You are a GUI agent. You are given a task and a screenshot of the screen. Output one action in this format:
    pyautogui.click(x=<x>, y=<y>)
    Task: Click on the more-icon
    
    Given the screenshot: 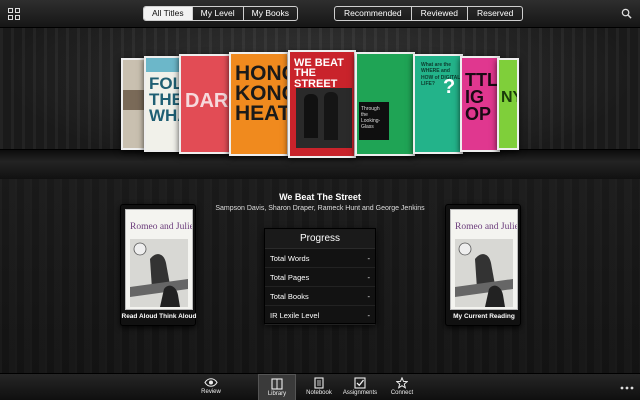 What is the action you would take?
    pyautogui.click(x=627, y=388)
    